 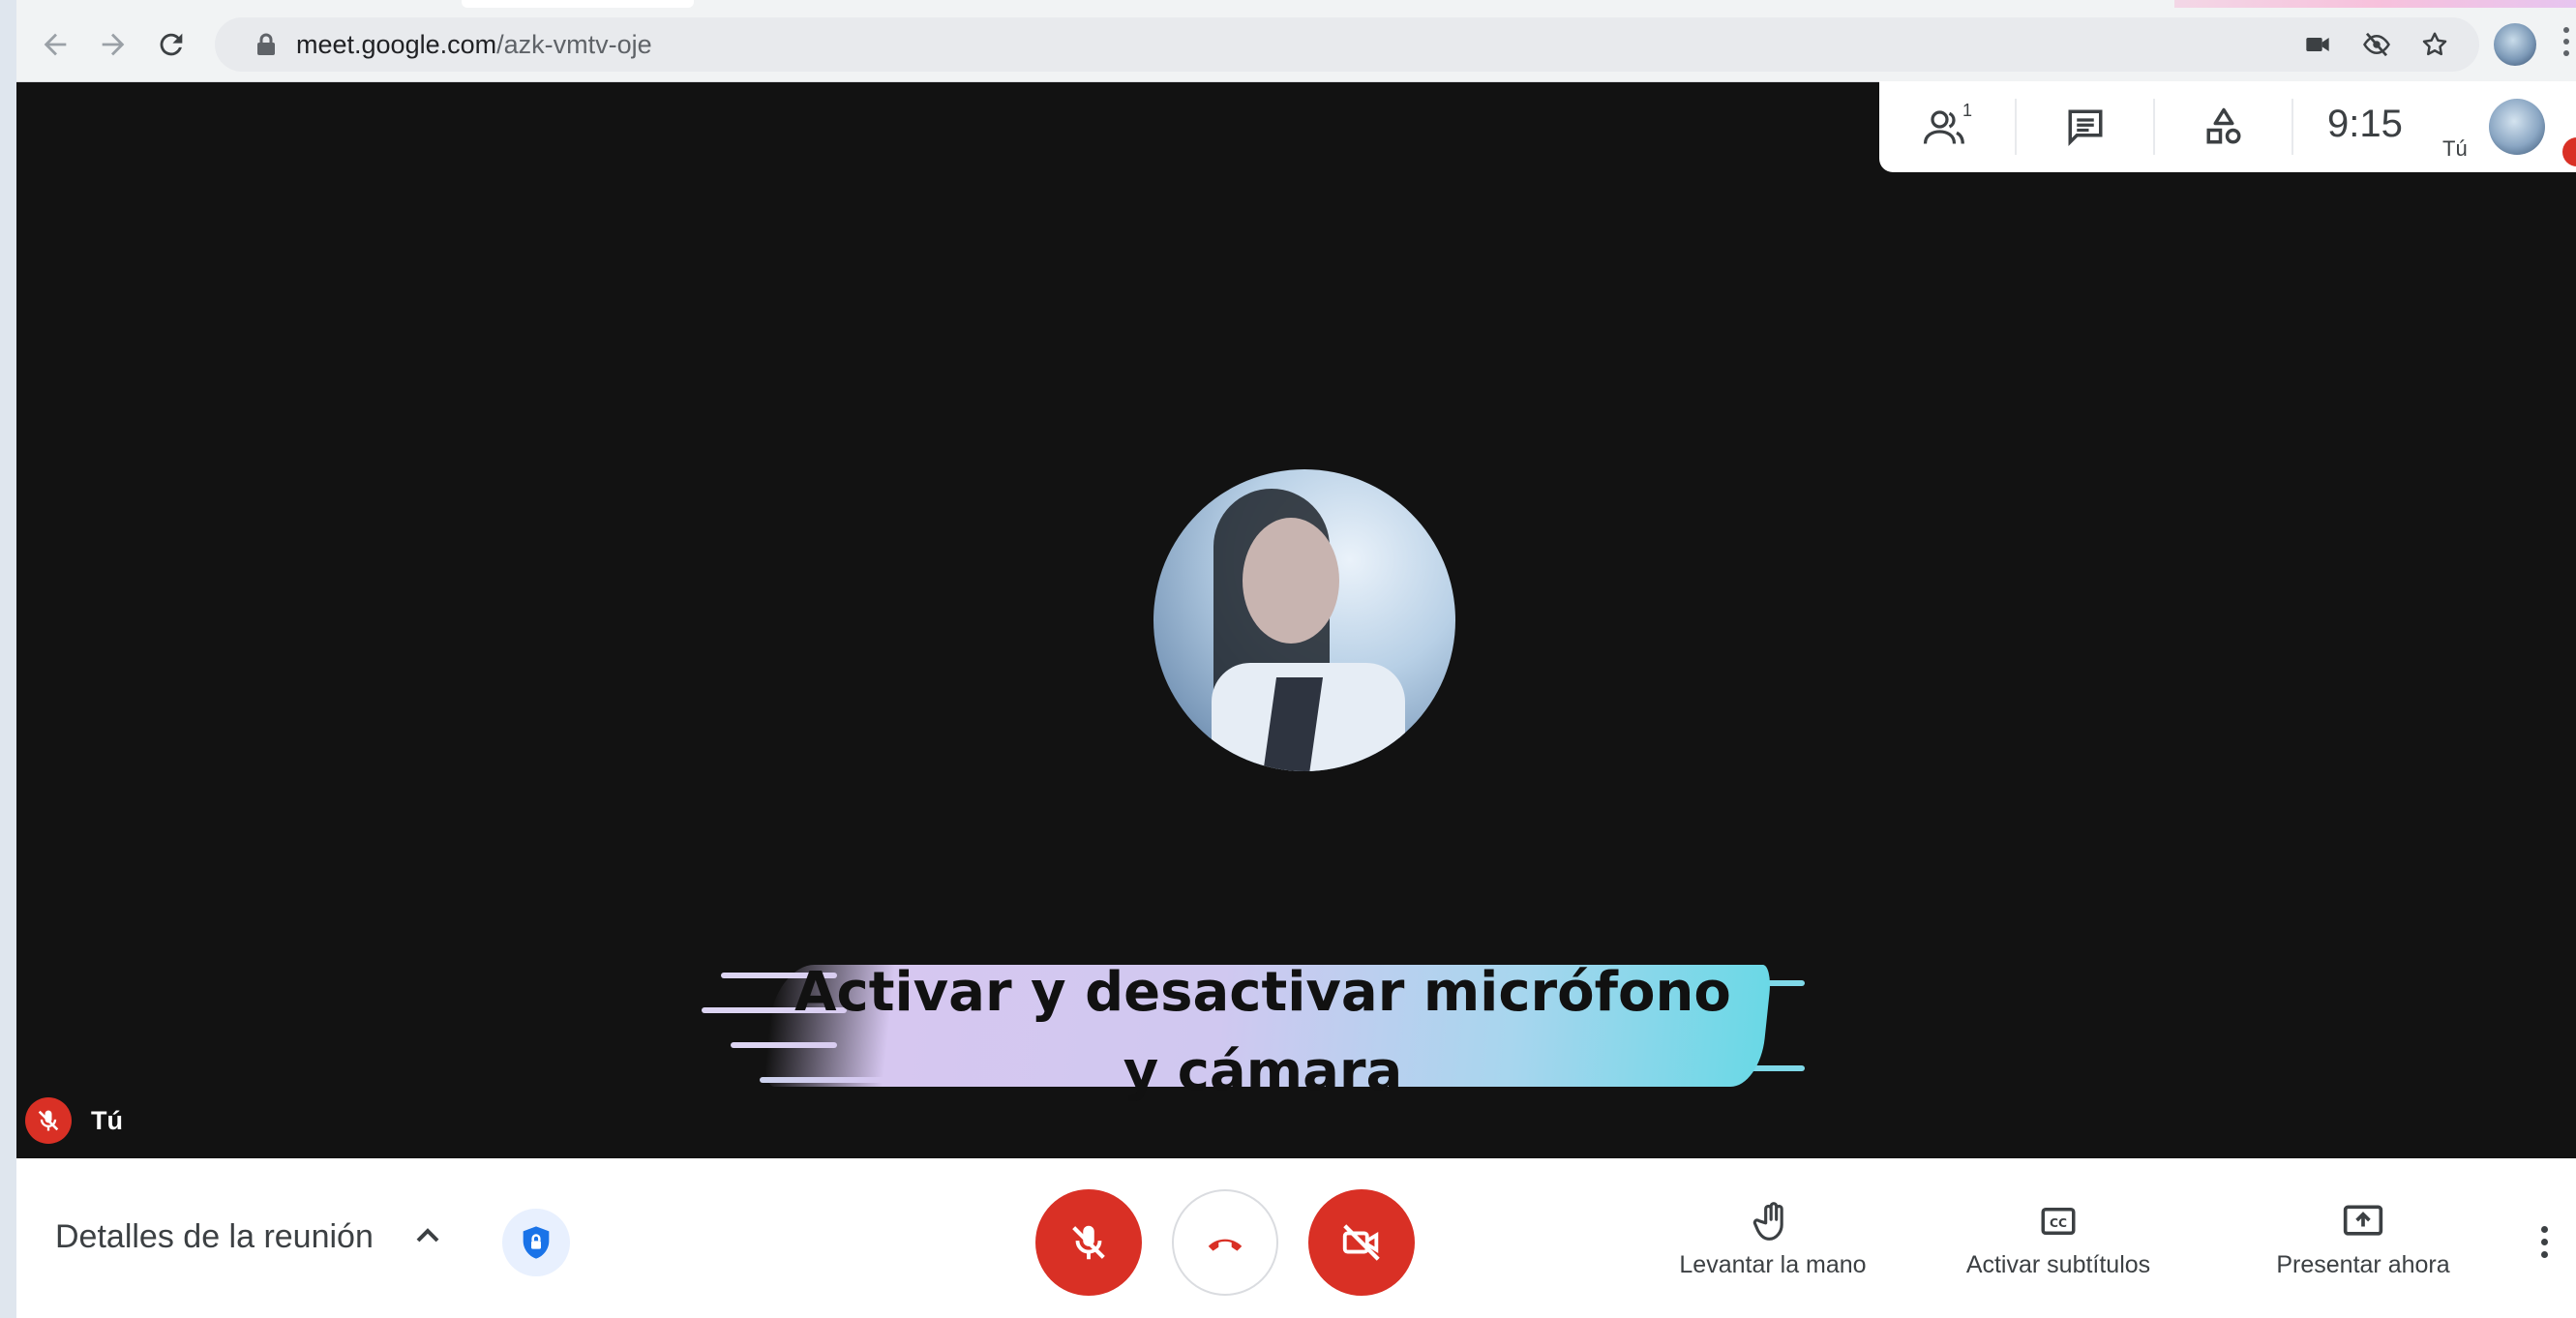 I want to click on meeting-clock: 9:15, so click(x=2365, y=124).